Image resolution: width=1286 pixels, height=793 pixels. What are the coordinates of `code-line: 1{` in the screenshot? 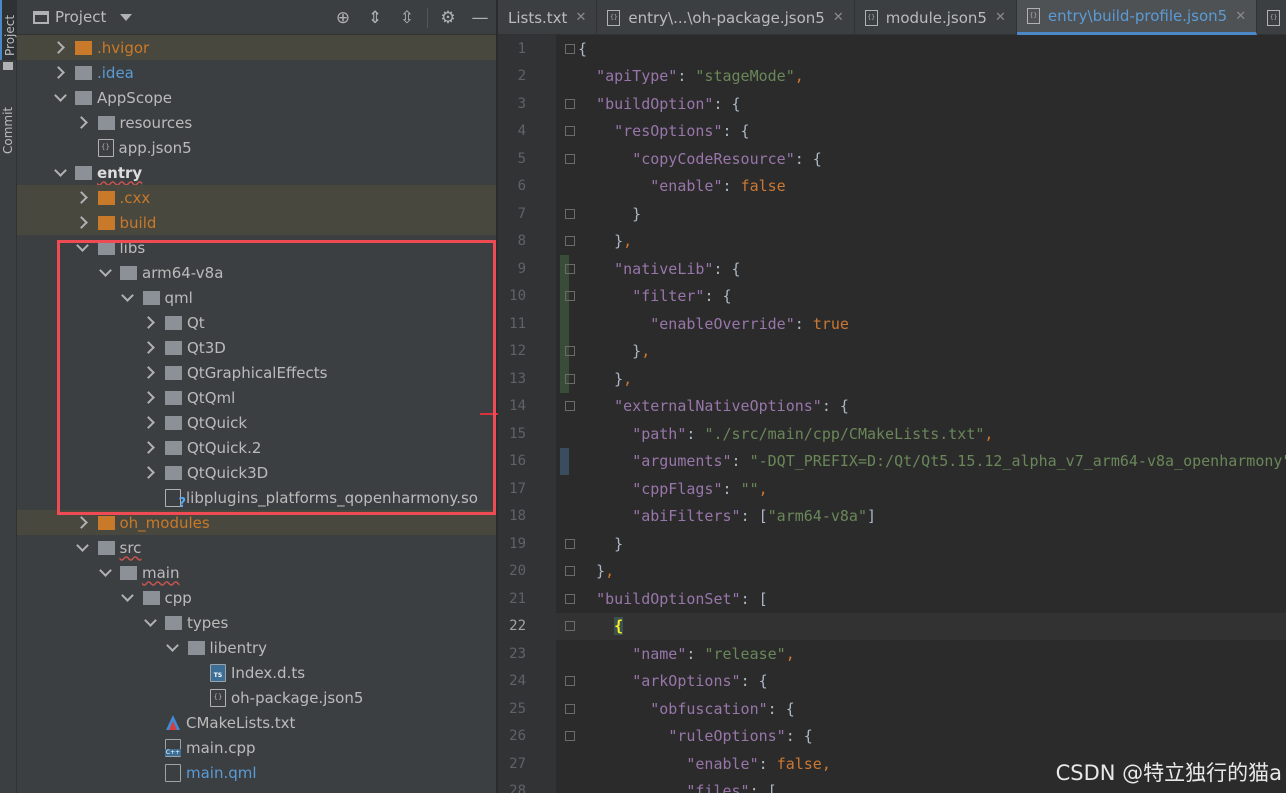 It's located at (892, 49).